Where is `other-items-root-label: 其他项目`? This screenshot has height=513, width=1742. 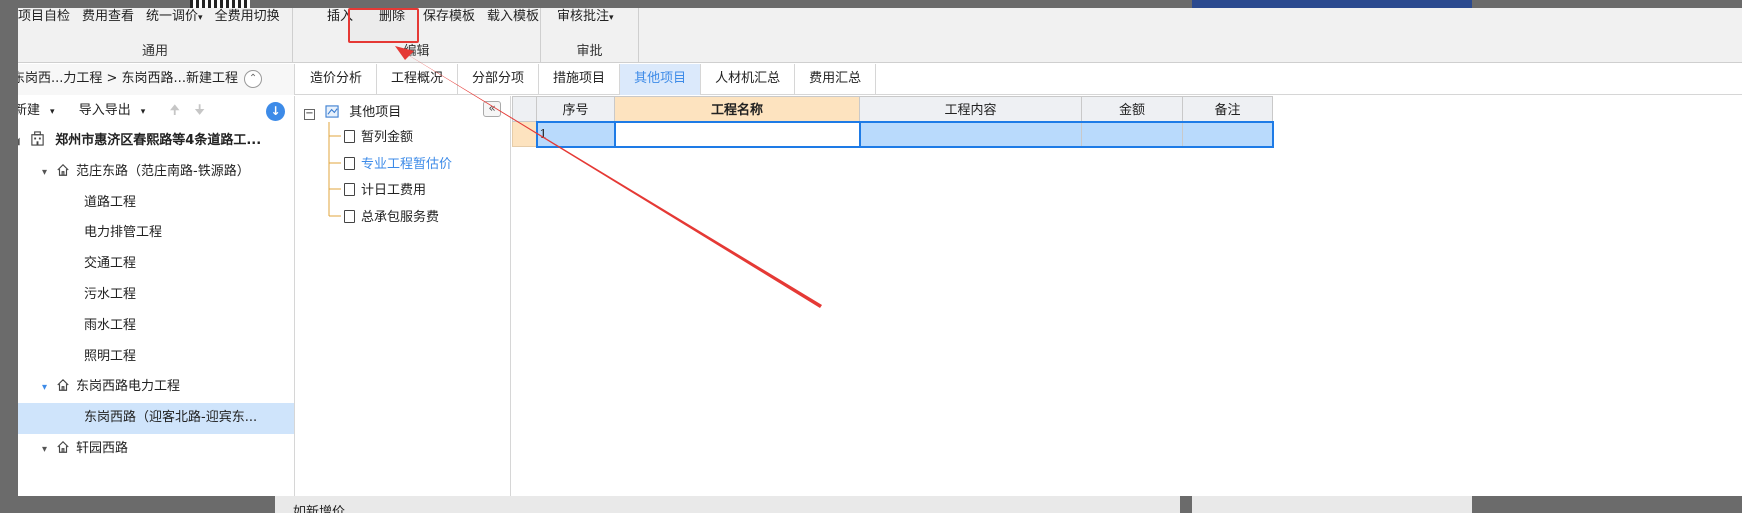 other-items-root-label: 其他项目 is located at coordinates (375, 112).